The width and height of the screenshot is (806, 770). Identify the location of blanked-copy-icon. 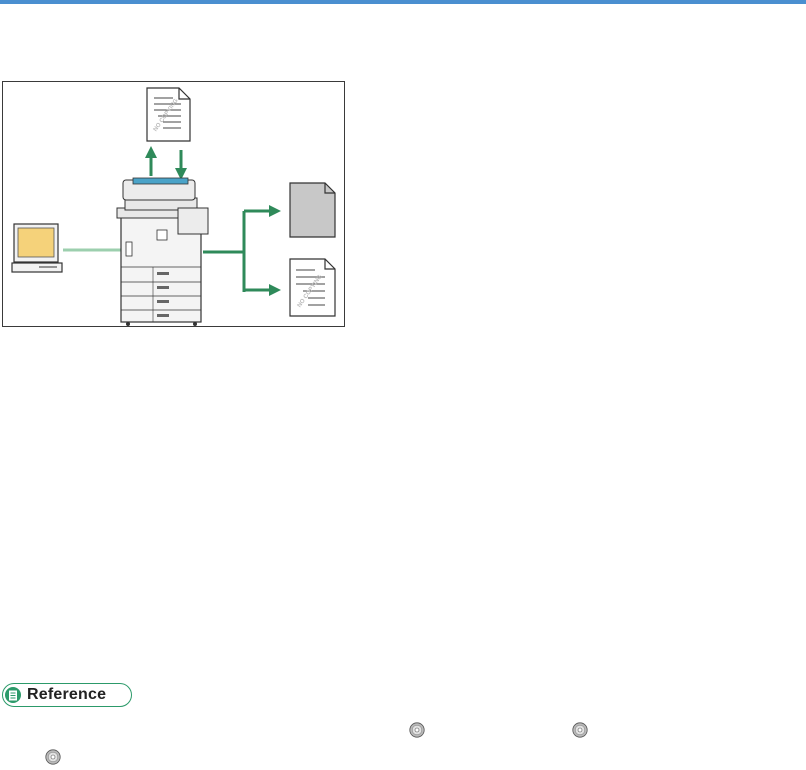
(312, 210).